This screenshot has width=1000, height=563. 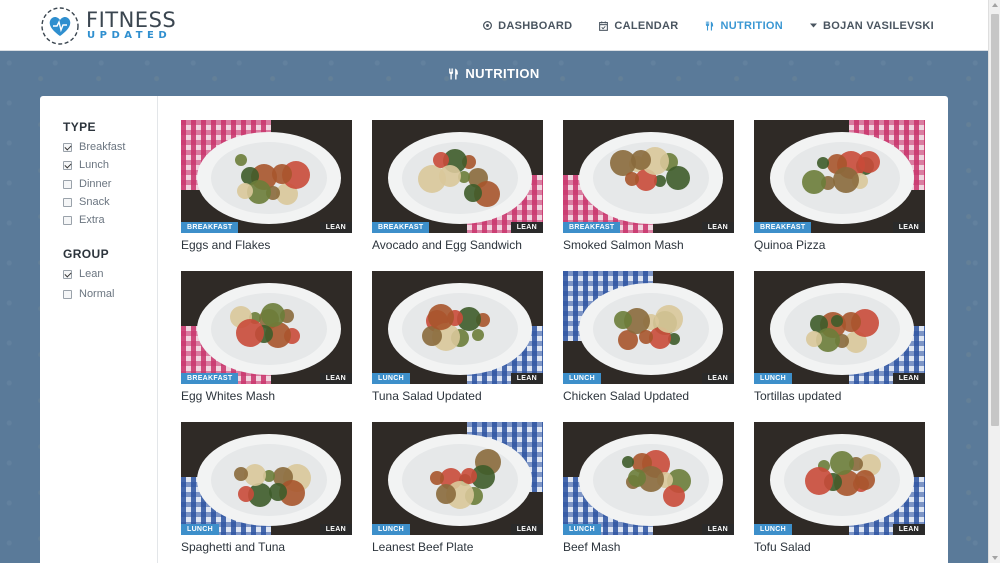 I want to click on filter-dinner: Dinner, so click(x=87, y=184).